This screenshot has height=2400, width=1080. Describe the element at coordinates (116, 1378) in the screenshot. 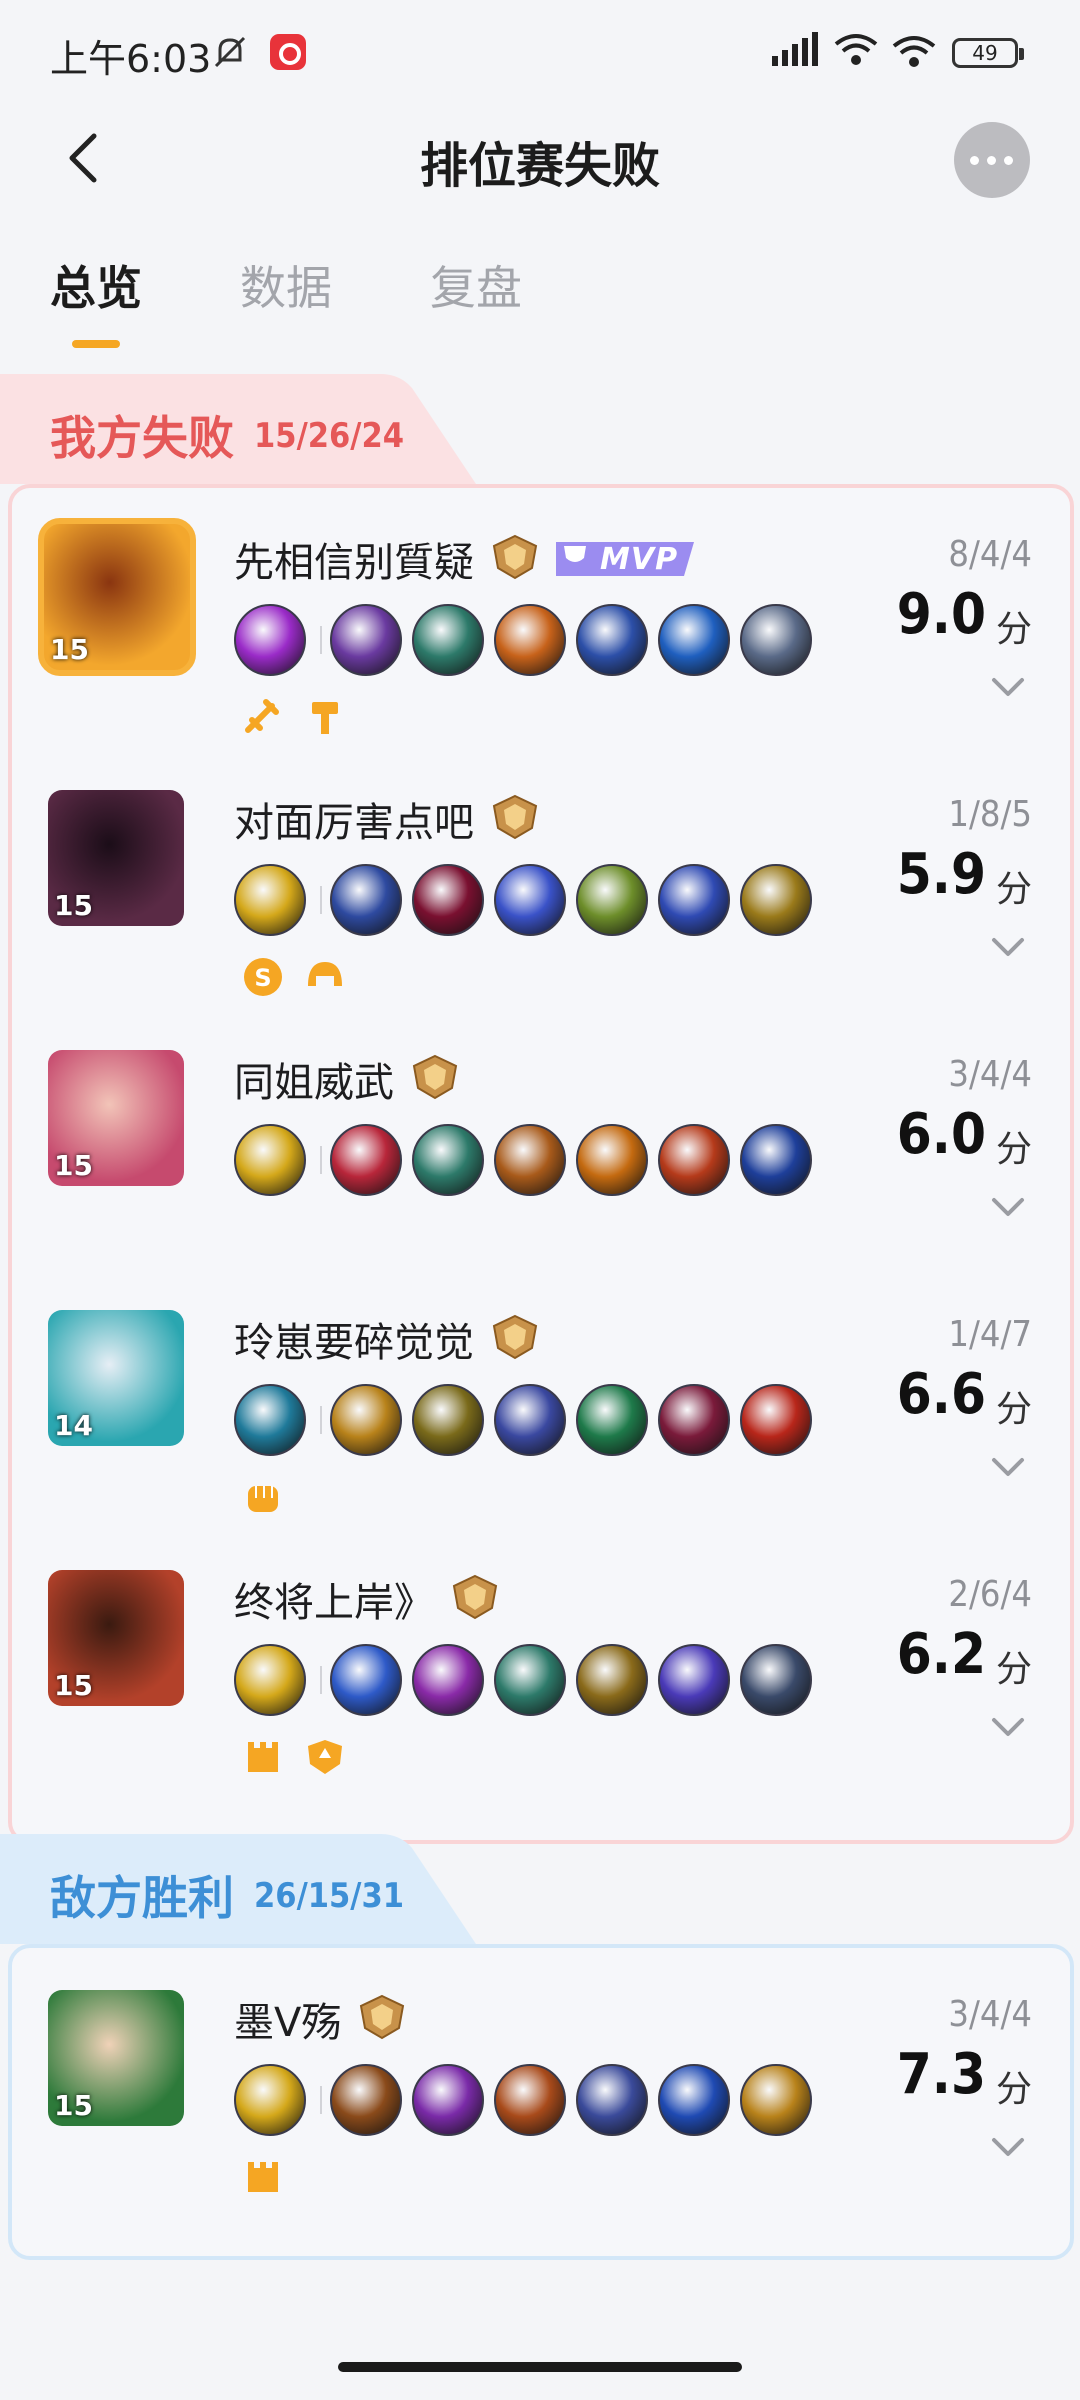

I see `hero-avatar: 14` at that location.